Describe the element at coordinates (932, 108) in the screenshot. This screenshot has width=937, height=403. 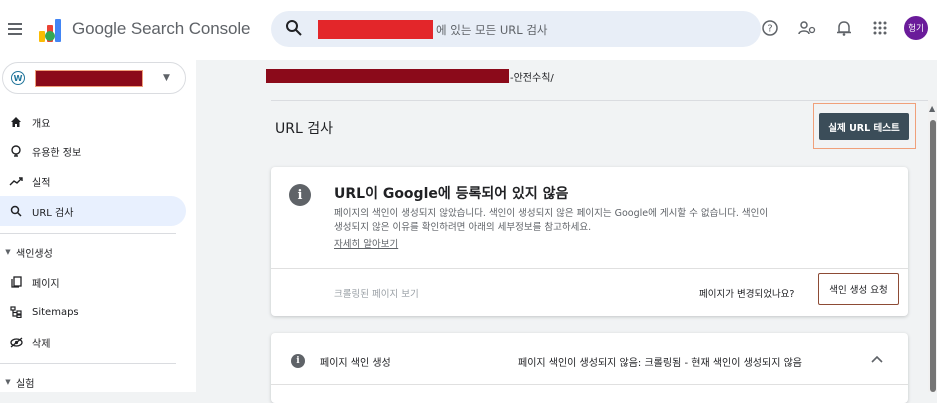
I see `scroll-up-arrow-icon: ▲` at that location.